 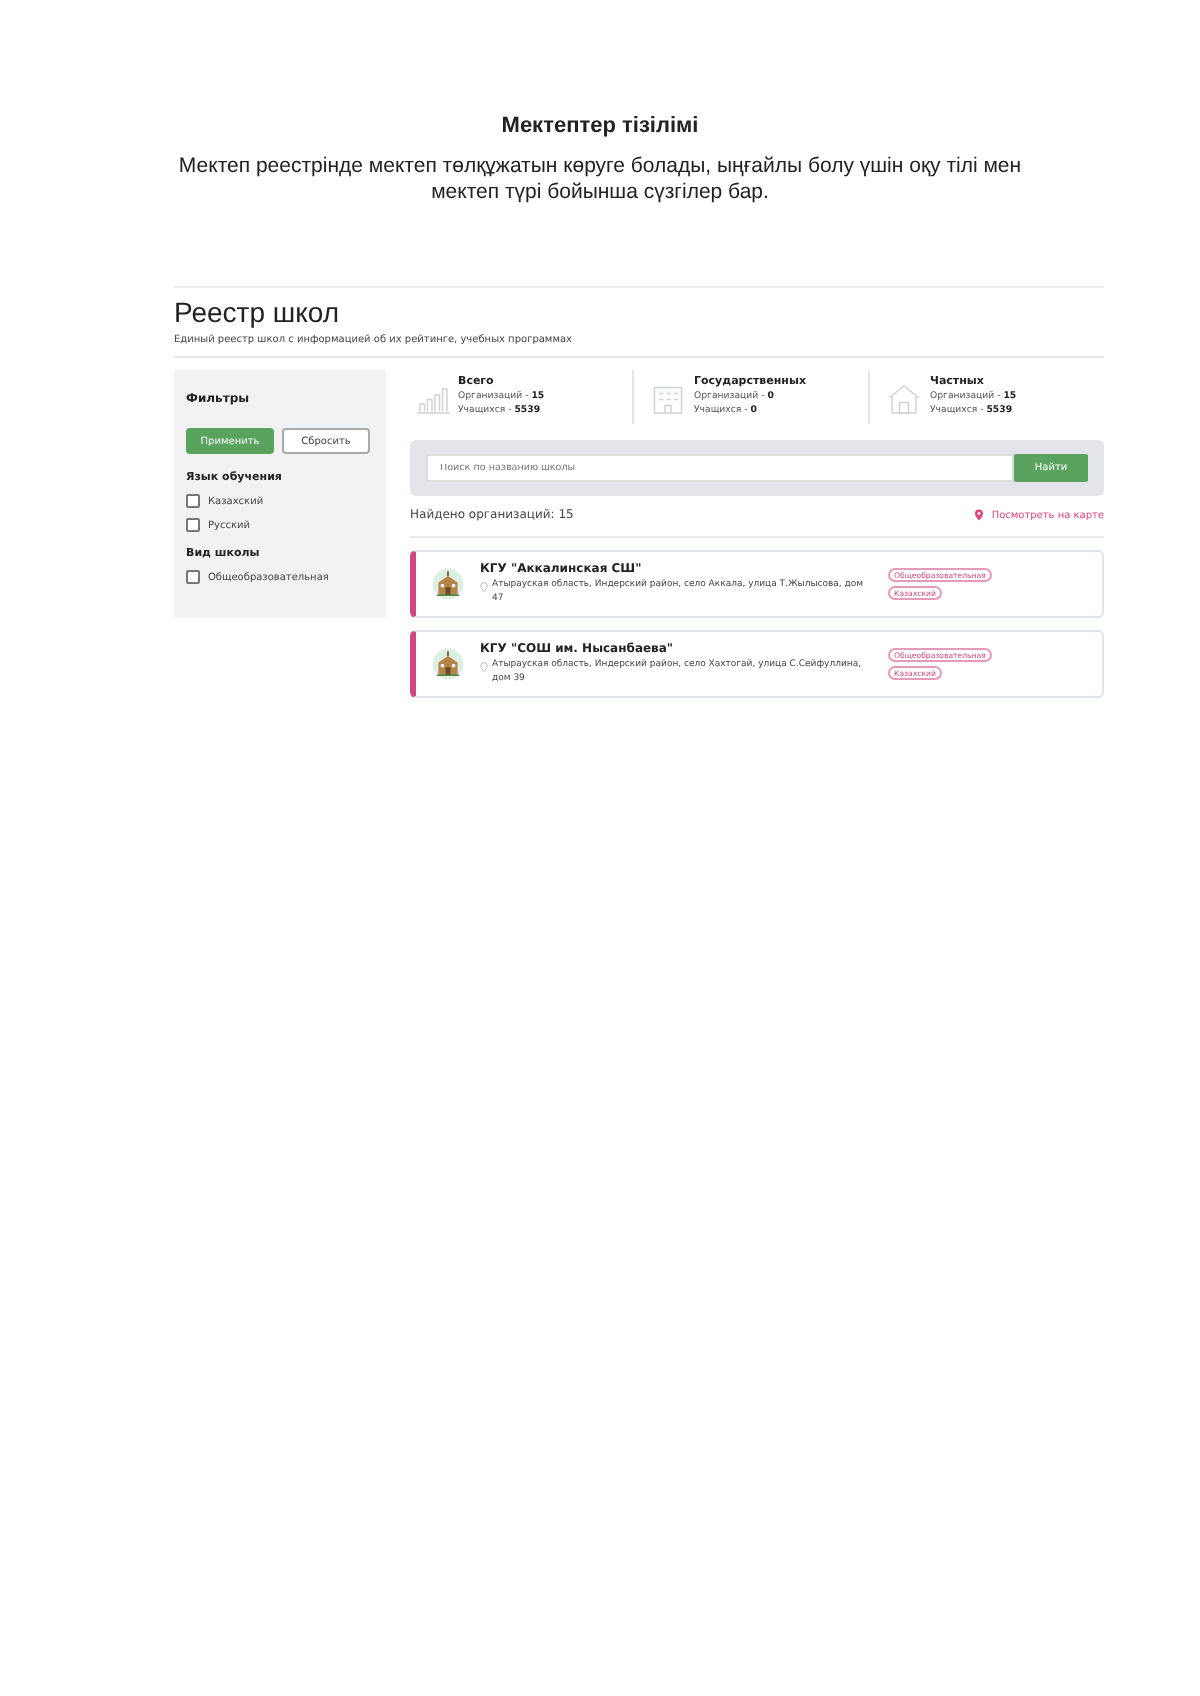 What do you see at coordinates (600, 180) in the screenshot?
I see `document-paragraph: Мектеп реестрінде мектеп төлқұжатын көруге болады, ыңғайлы болу үшін оқу тілі мен мектеп түрі бойынша сүзгілер бар.` at bounding box center [600, 180].